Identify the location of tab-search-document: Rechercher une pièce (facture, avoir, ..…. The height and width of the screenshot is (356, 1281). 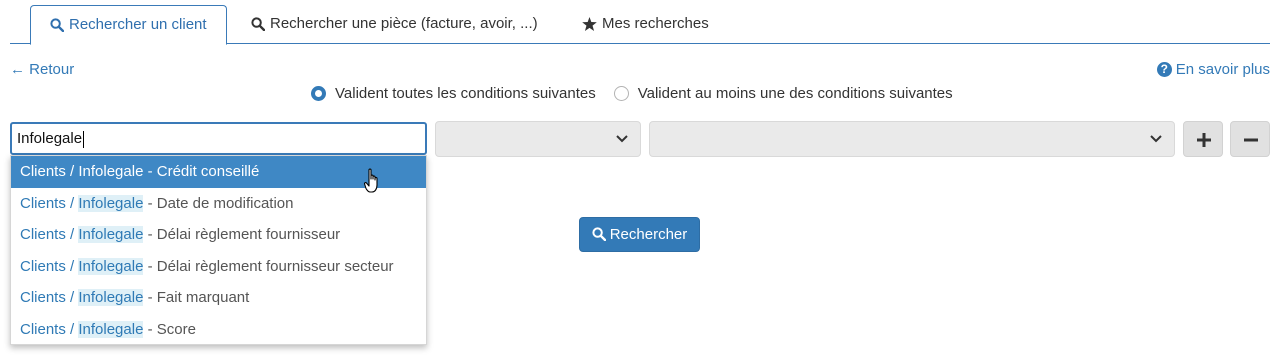
(394, 24).